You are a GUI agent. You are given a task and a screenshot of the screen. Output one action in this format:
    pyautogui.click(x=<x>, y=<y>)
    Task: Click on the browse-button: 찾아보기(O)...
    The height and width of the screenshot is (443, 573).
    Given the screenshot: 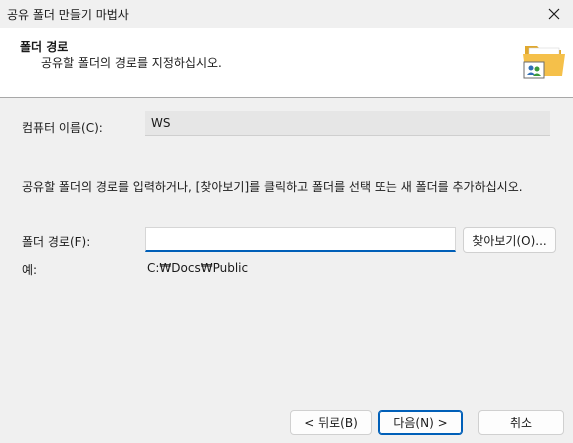 What is the action you would take?
    pyautogui.click(x=509, y=240)
    